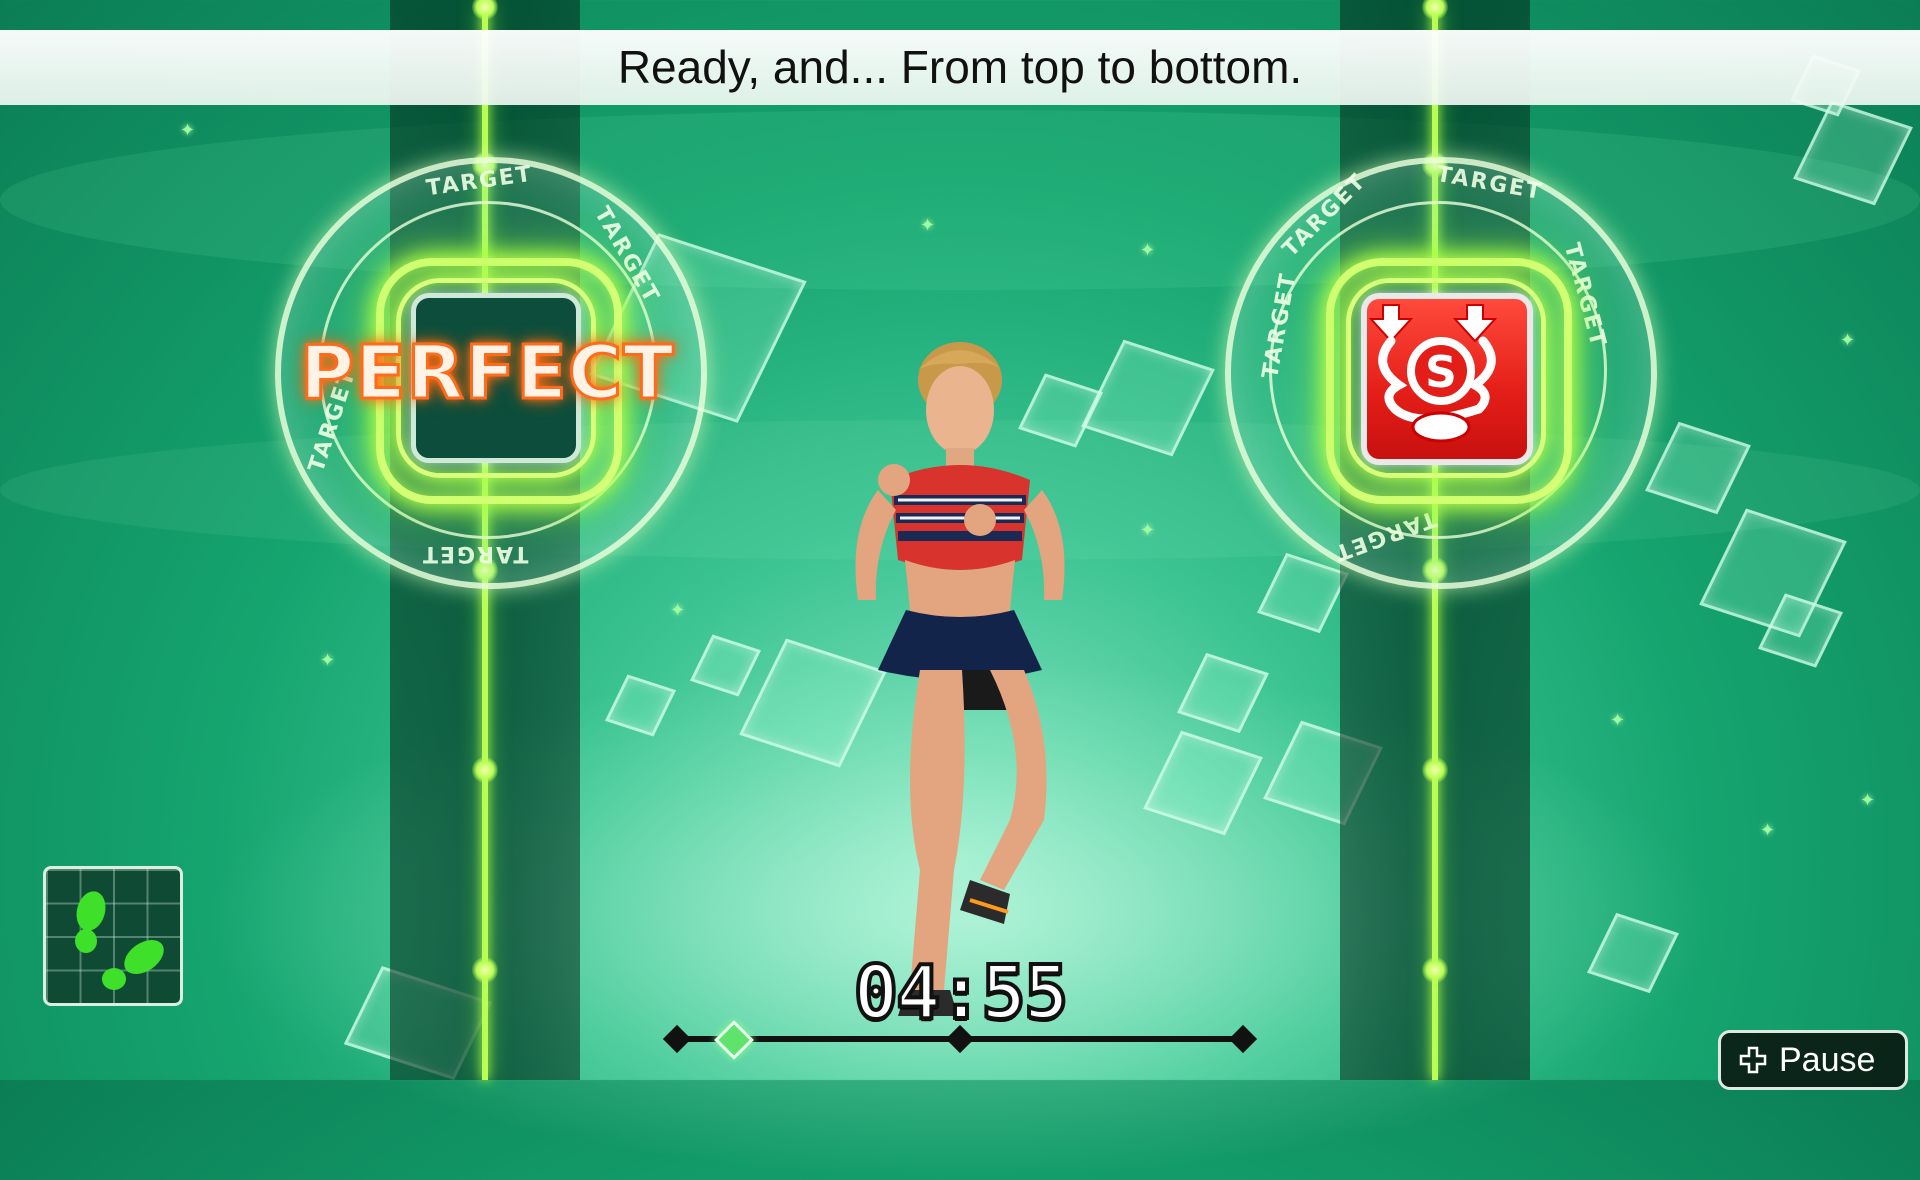  I want to click on perfect-feedback: PERFECT, so click(487, 373).